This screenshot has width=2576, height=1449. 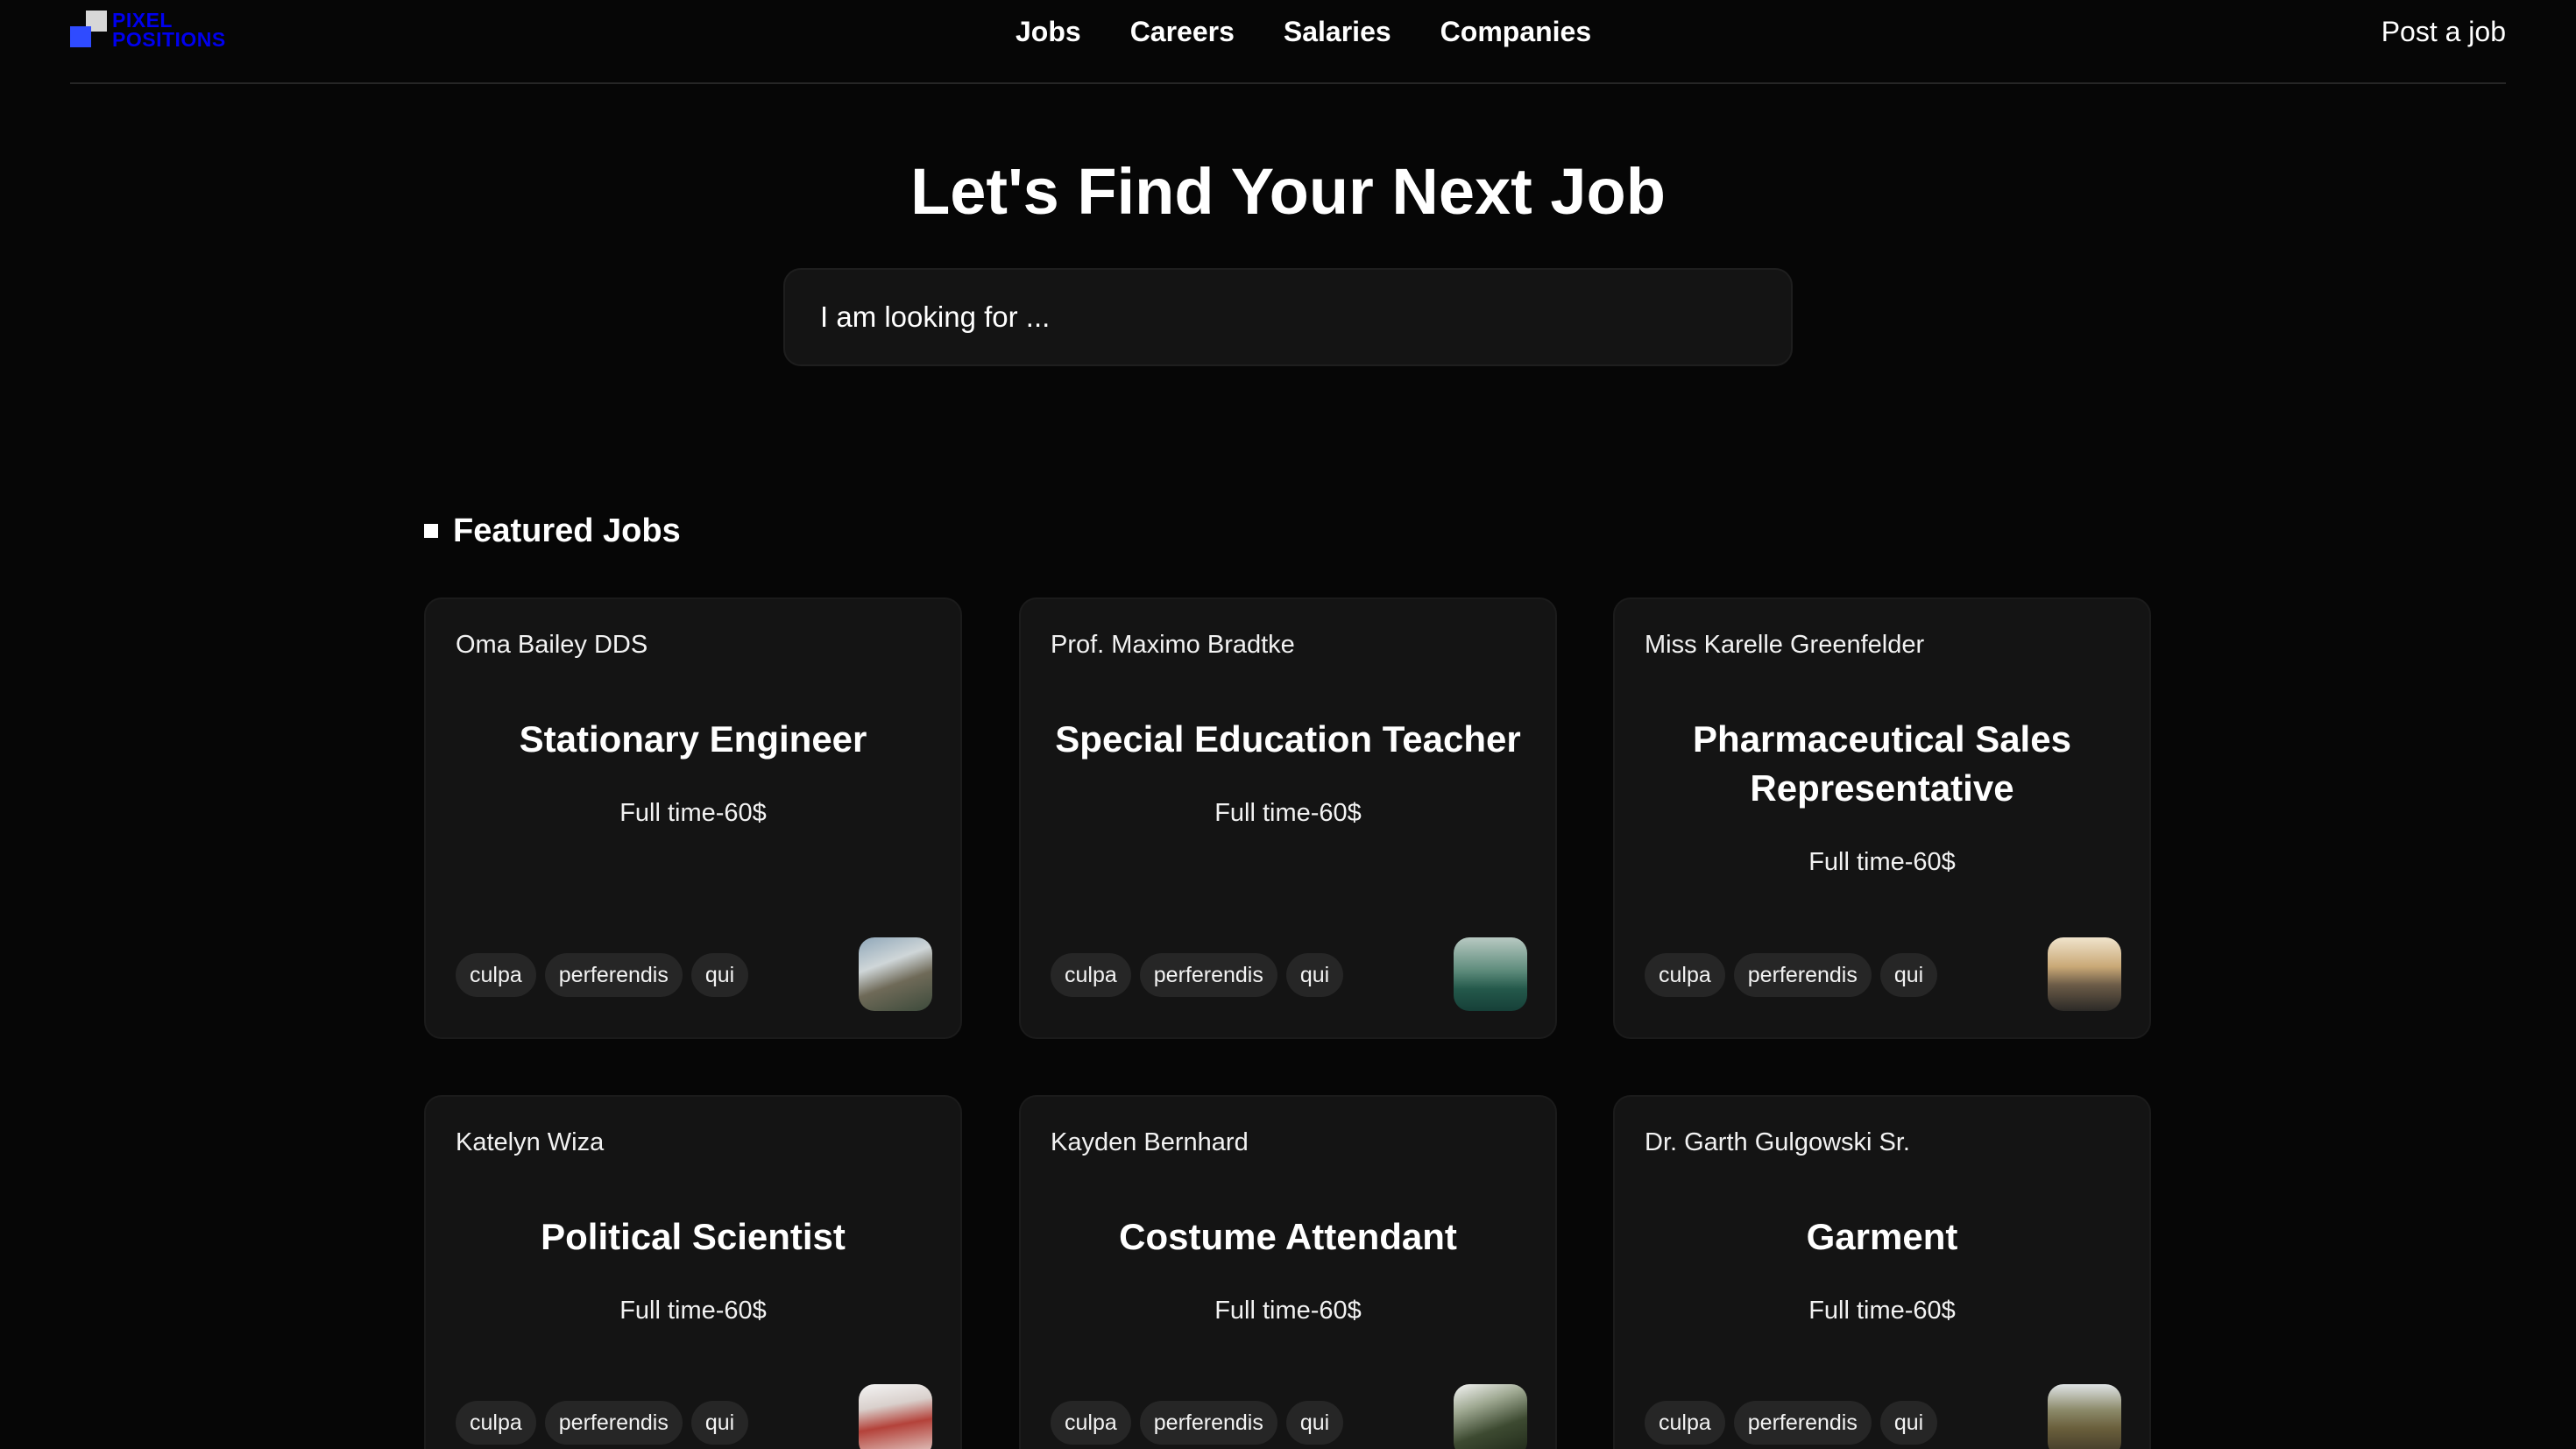 I want to click on square-bullet-icon, so click(x=431, y=531).